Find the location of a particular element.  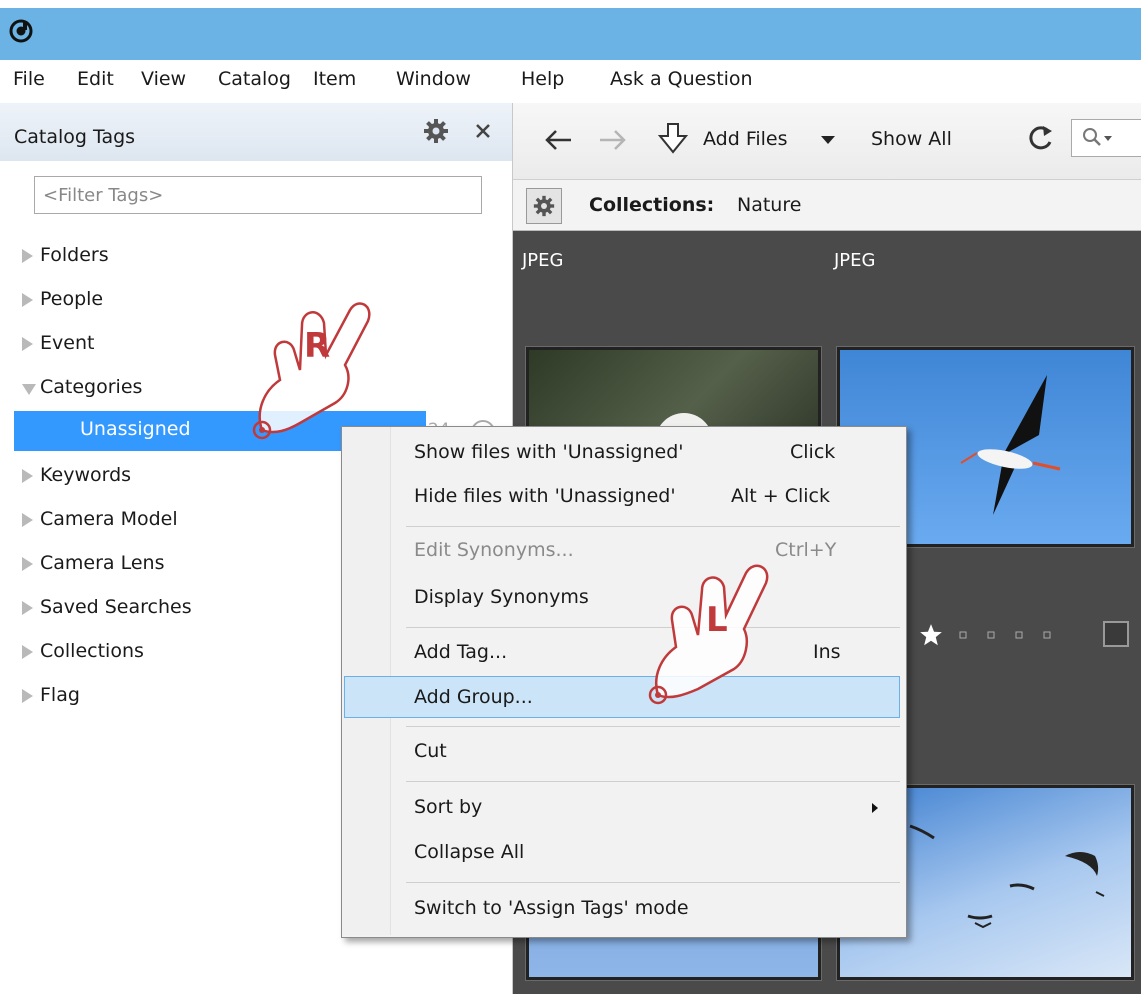

menu-collapse-all: Collapse All is located at coordinates (623, 853).